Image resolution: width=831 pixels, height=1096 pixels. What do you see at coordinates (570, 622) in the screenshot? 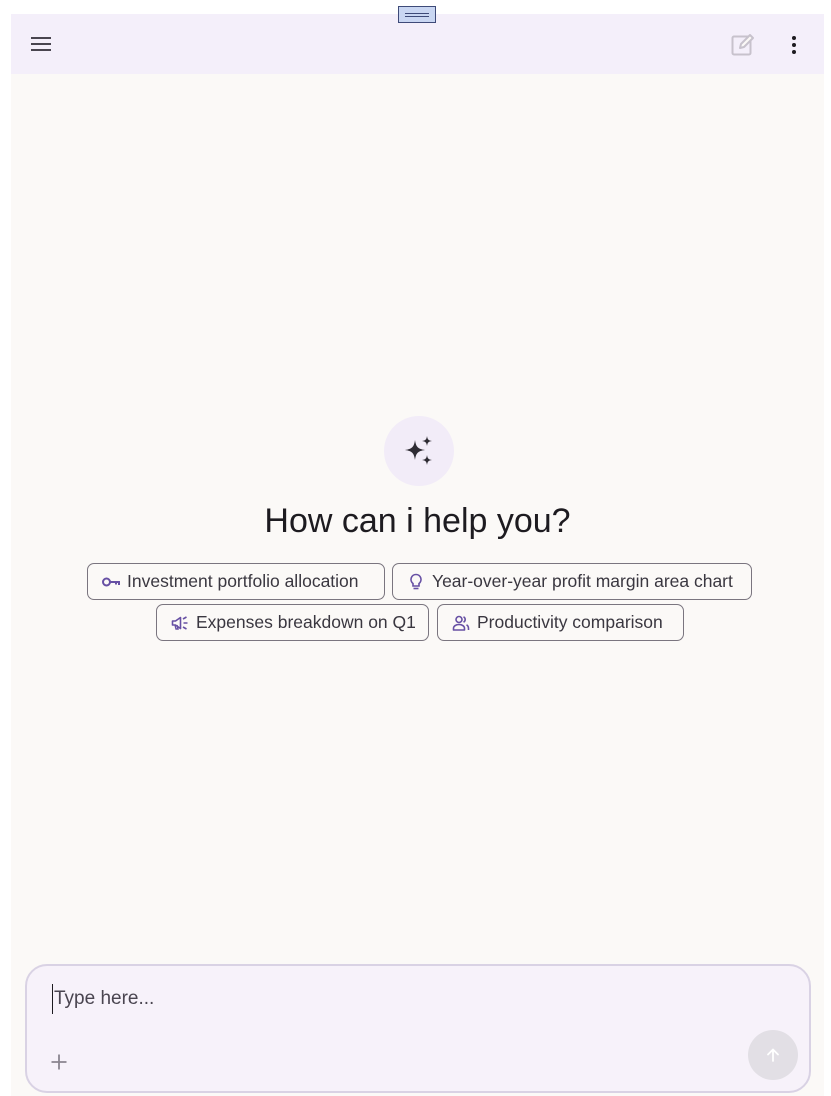
I see `chip-label: Productivity comparison` at bounding box center [570, 622].